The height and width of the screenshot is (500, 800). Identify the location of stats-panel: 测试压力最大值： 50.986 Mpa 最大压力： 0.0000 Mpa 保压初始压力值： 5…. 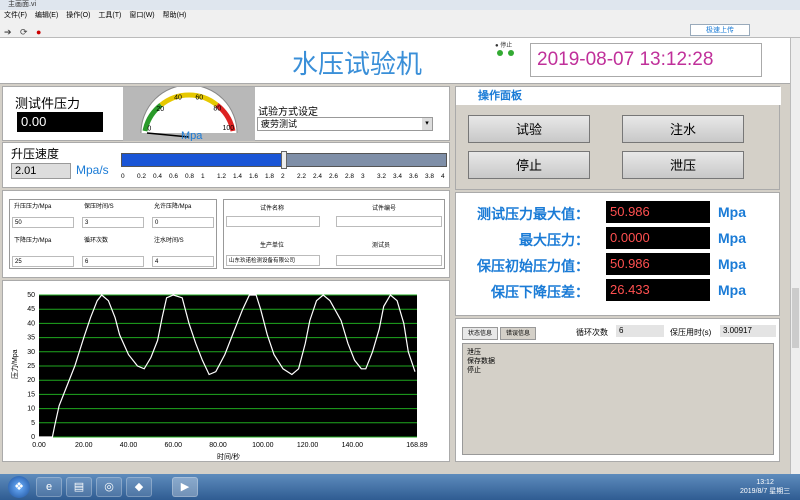
(617, 254).